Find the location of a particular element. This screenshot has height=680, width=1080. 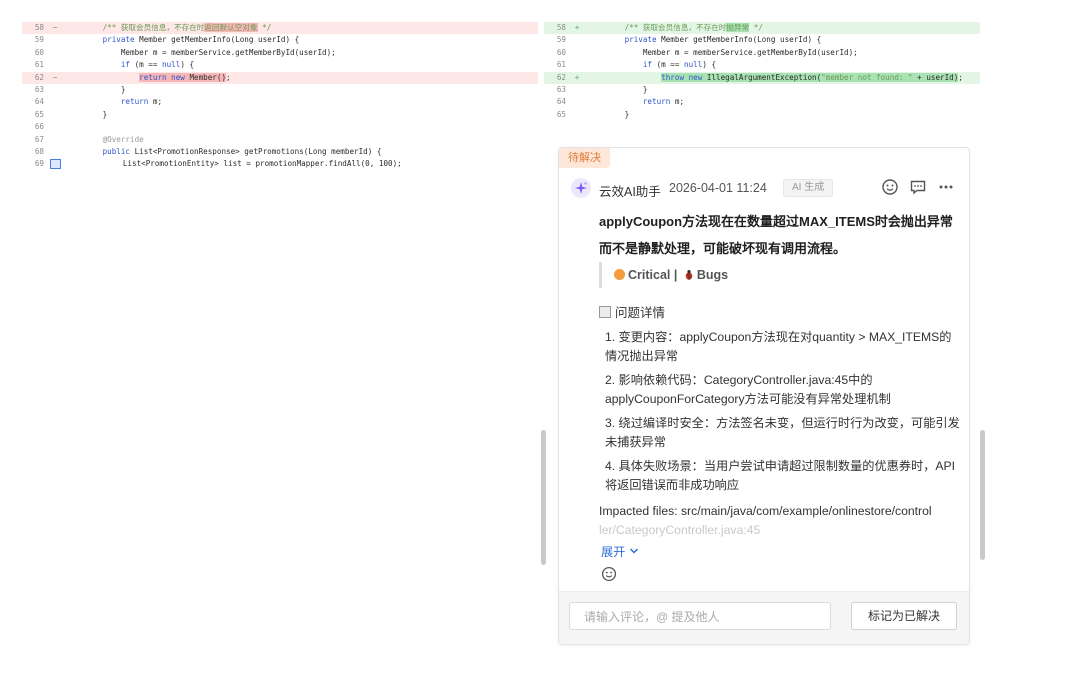

line-number: 64 is located at coordinates (561, 102).